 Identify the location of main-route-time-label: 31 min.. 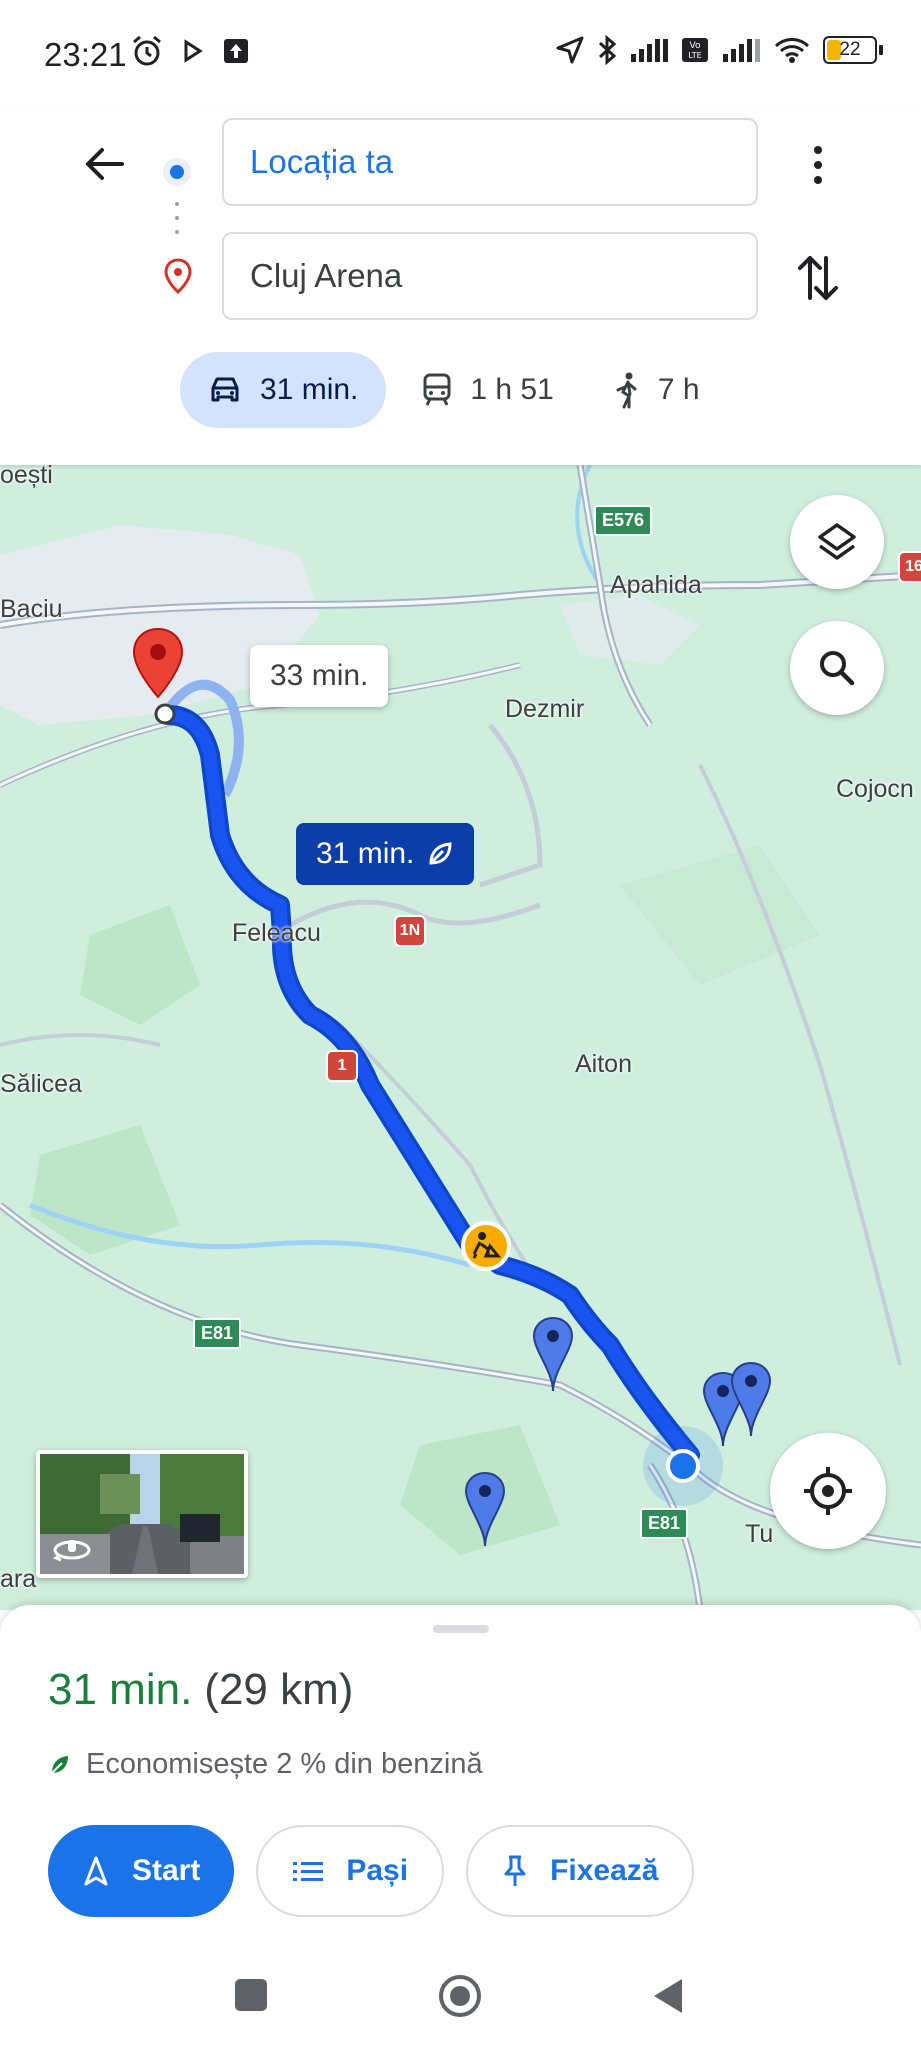
(365, 853).